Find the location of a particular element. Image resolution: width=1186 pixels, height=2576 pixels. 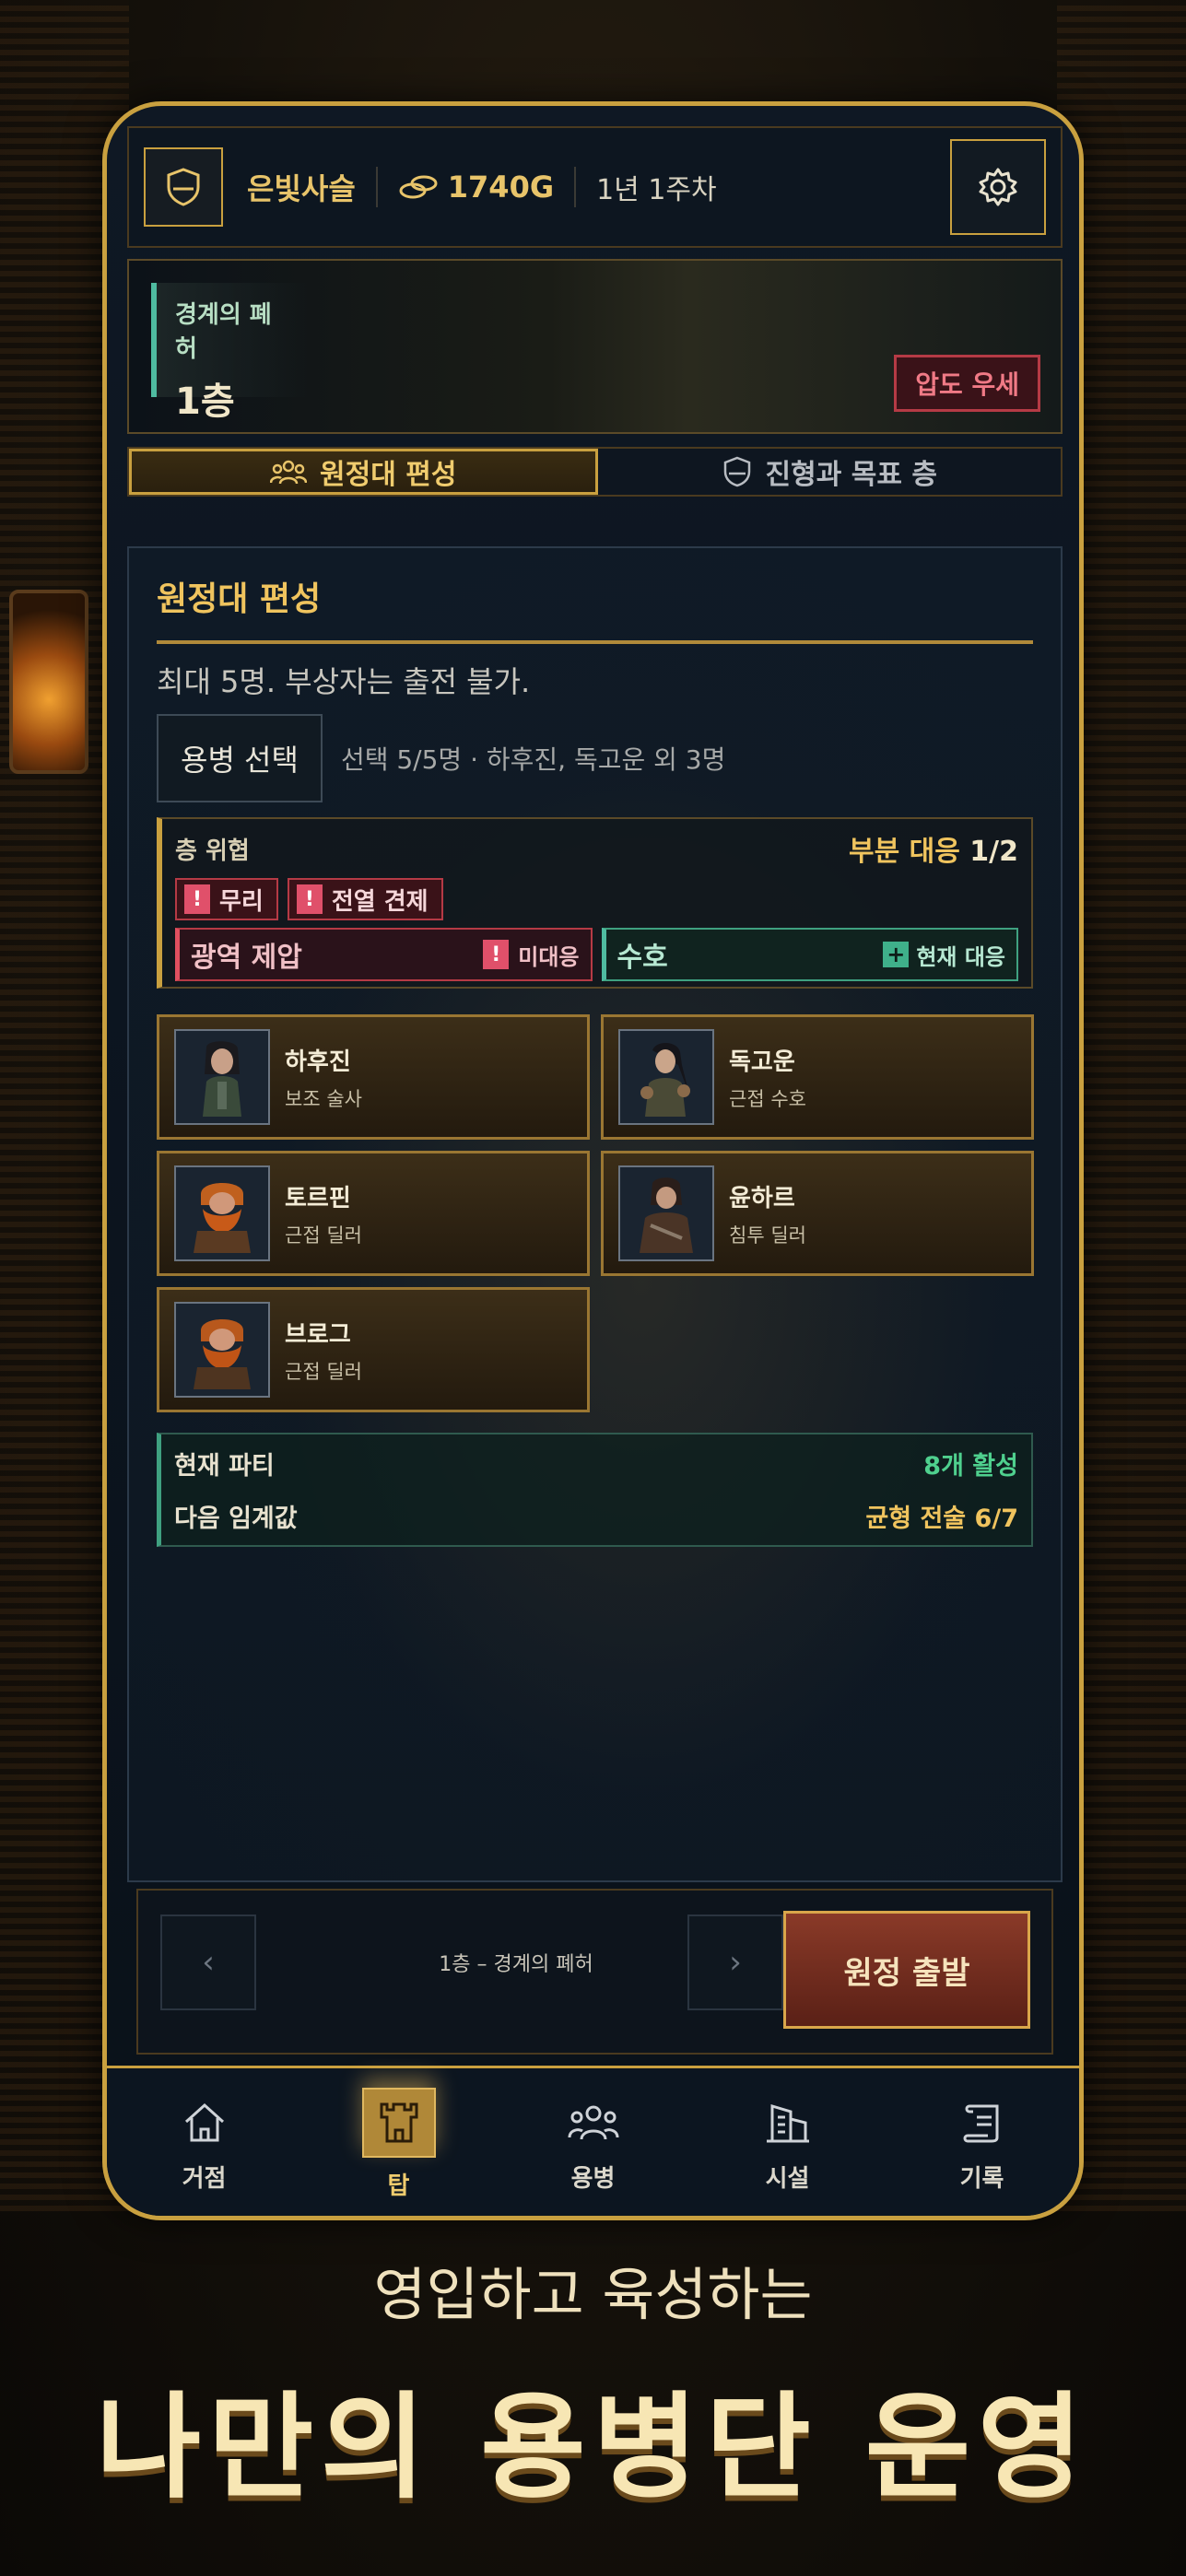

nav-item-tower: 탑 is located at coordinates (398, 2142).